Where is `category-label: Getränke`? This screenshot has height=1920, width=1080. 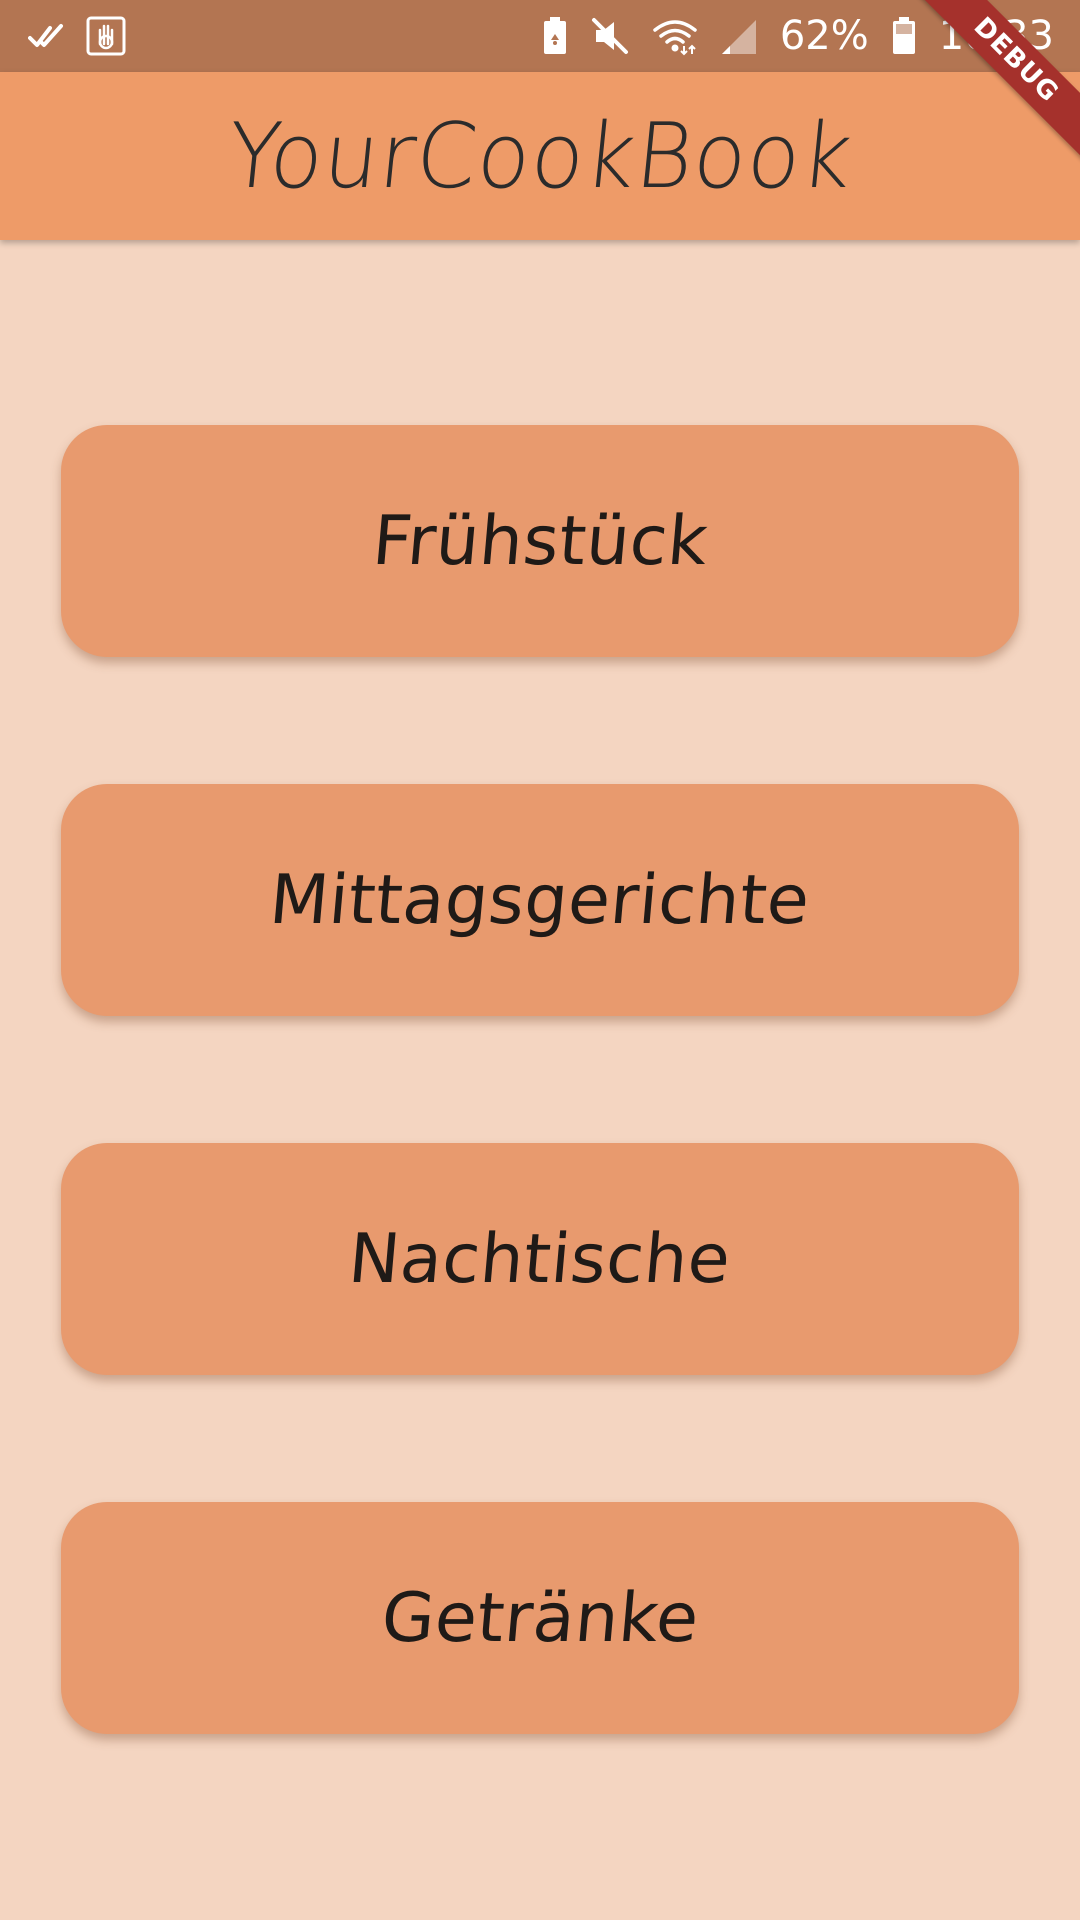 category-label: Getränke is located at coordinates (540, 1618).